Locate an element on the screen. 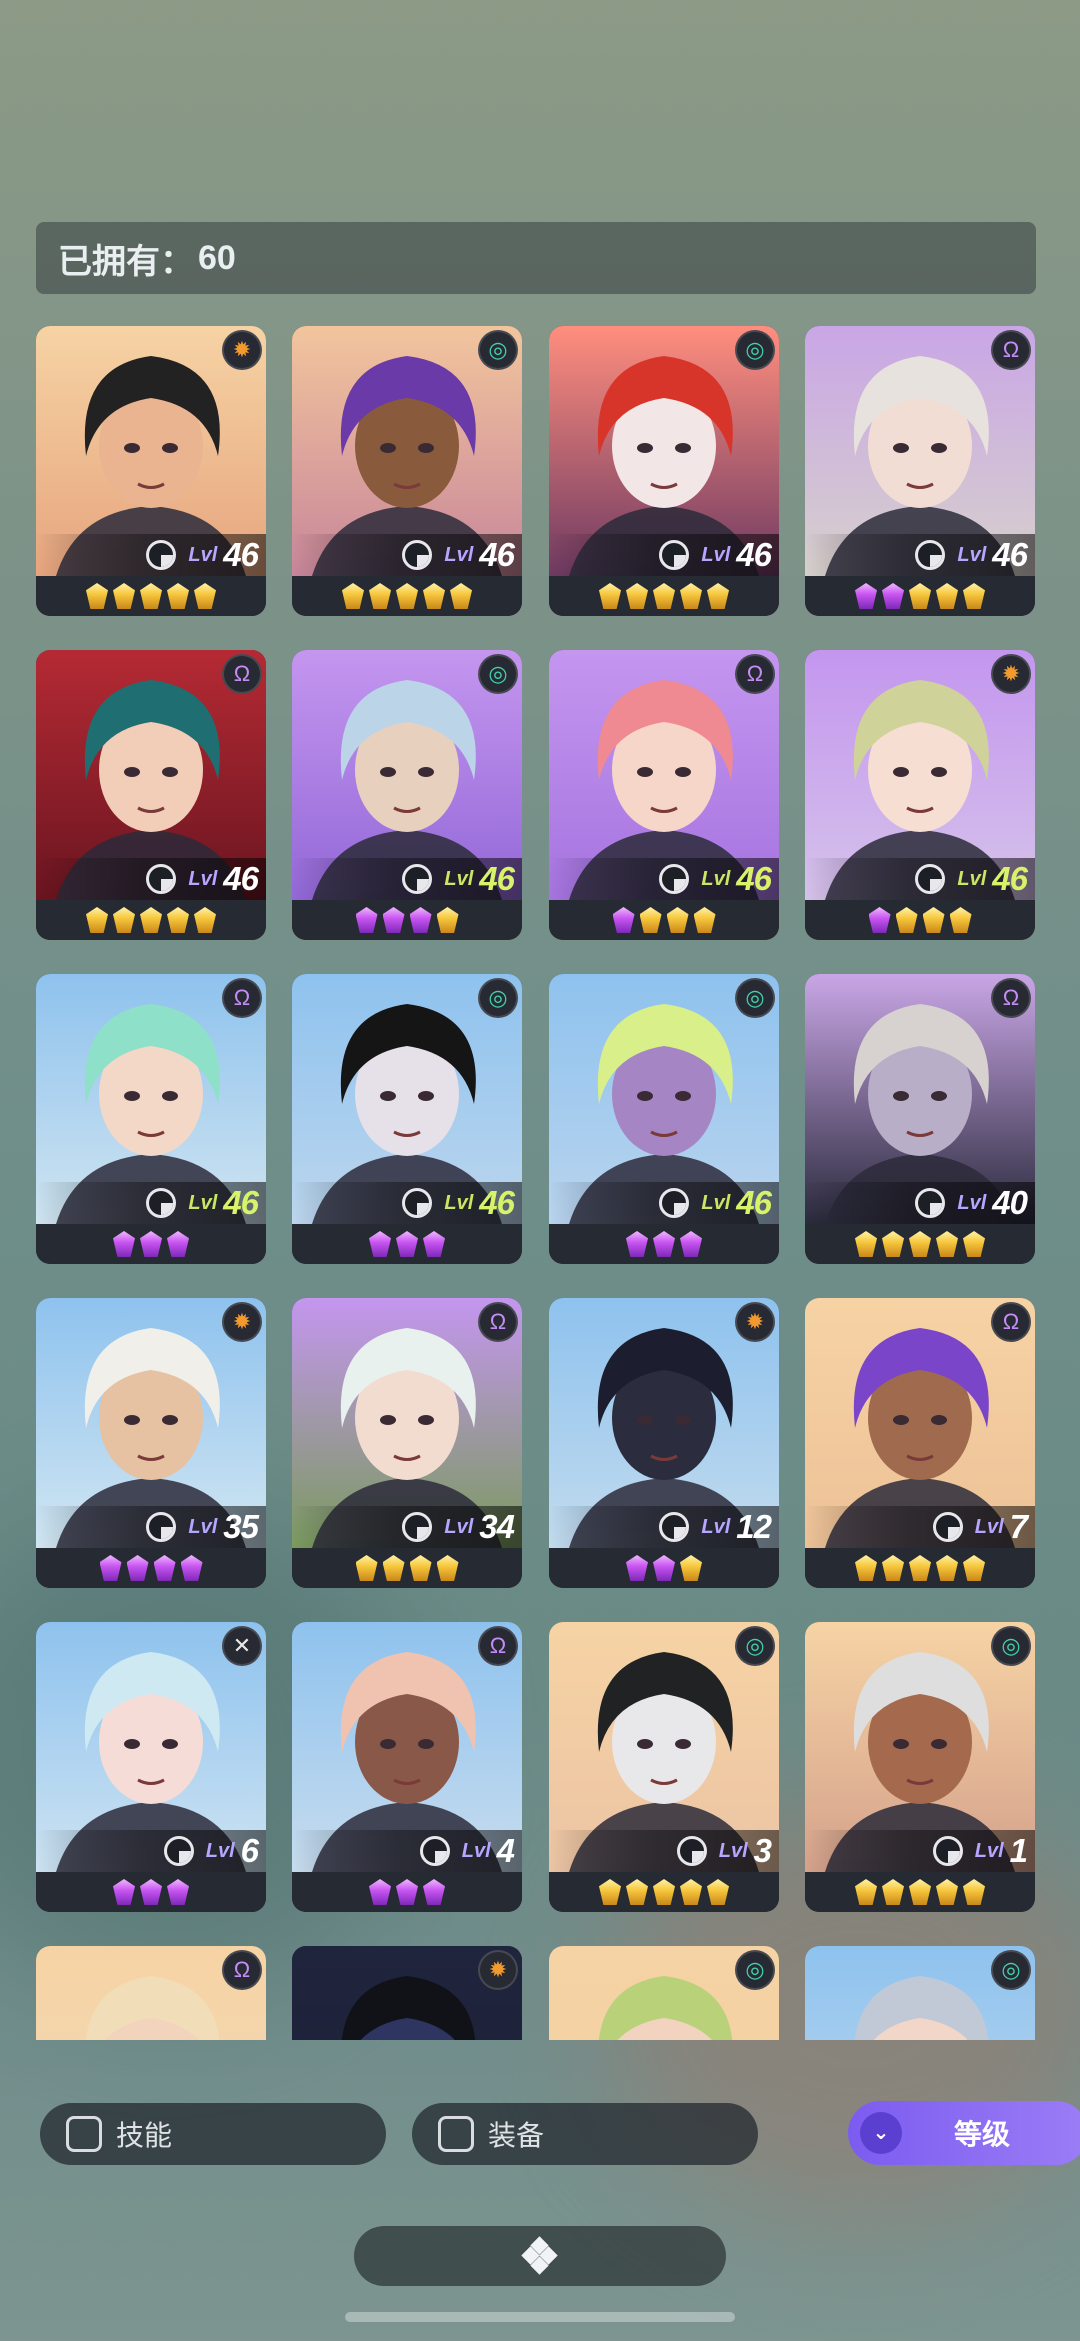 This screenshot has width=1080, height=2341. skill-checkbox is located at coordinates (84, 2134).